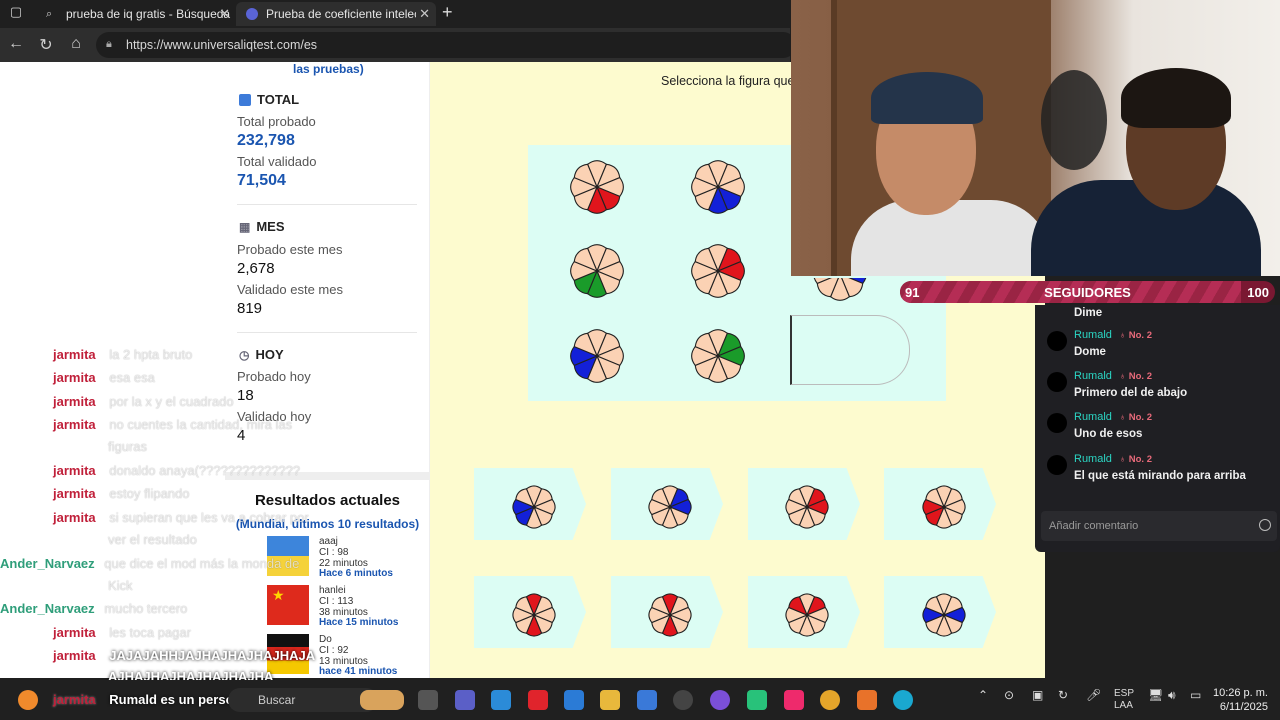 The height and width of the screenshot is (720, 1280). Describe the element at coordinates (1124, 700) in the screenshot. I see `language-indicator: ESP LAA` at that location.